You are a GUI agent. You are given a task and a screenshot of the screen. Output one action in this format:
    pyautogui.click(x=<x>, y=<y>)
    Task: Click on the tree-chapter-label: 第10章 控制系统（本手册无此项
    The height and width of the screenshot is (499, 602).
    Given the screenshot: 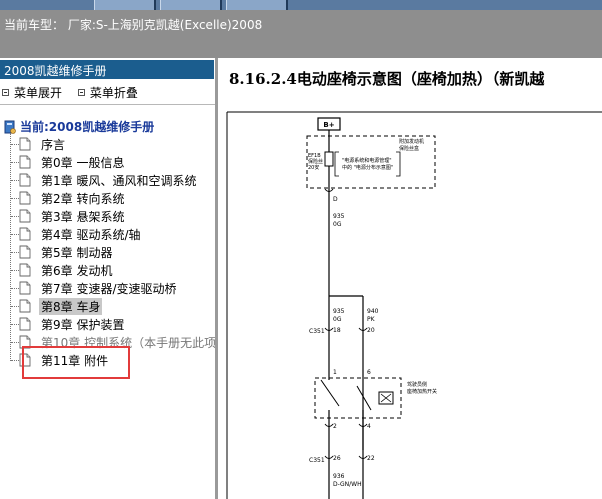 What is the action you would take?
    pyautogui.click(x=129, y=343)
    